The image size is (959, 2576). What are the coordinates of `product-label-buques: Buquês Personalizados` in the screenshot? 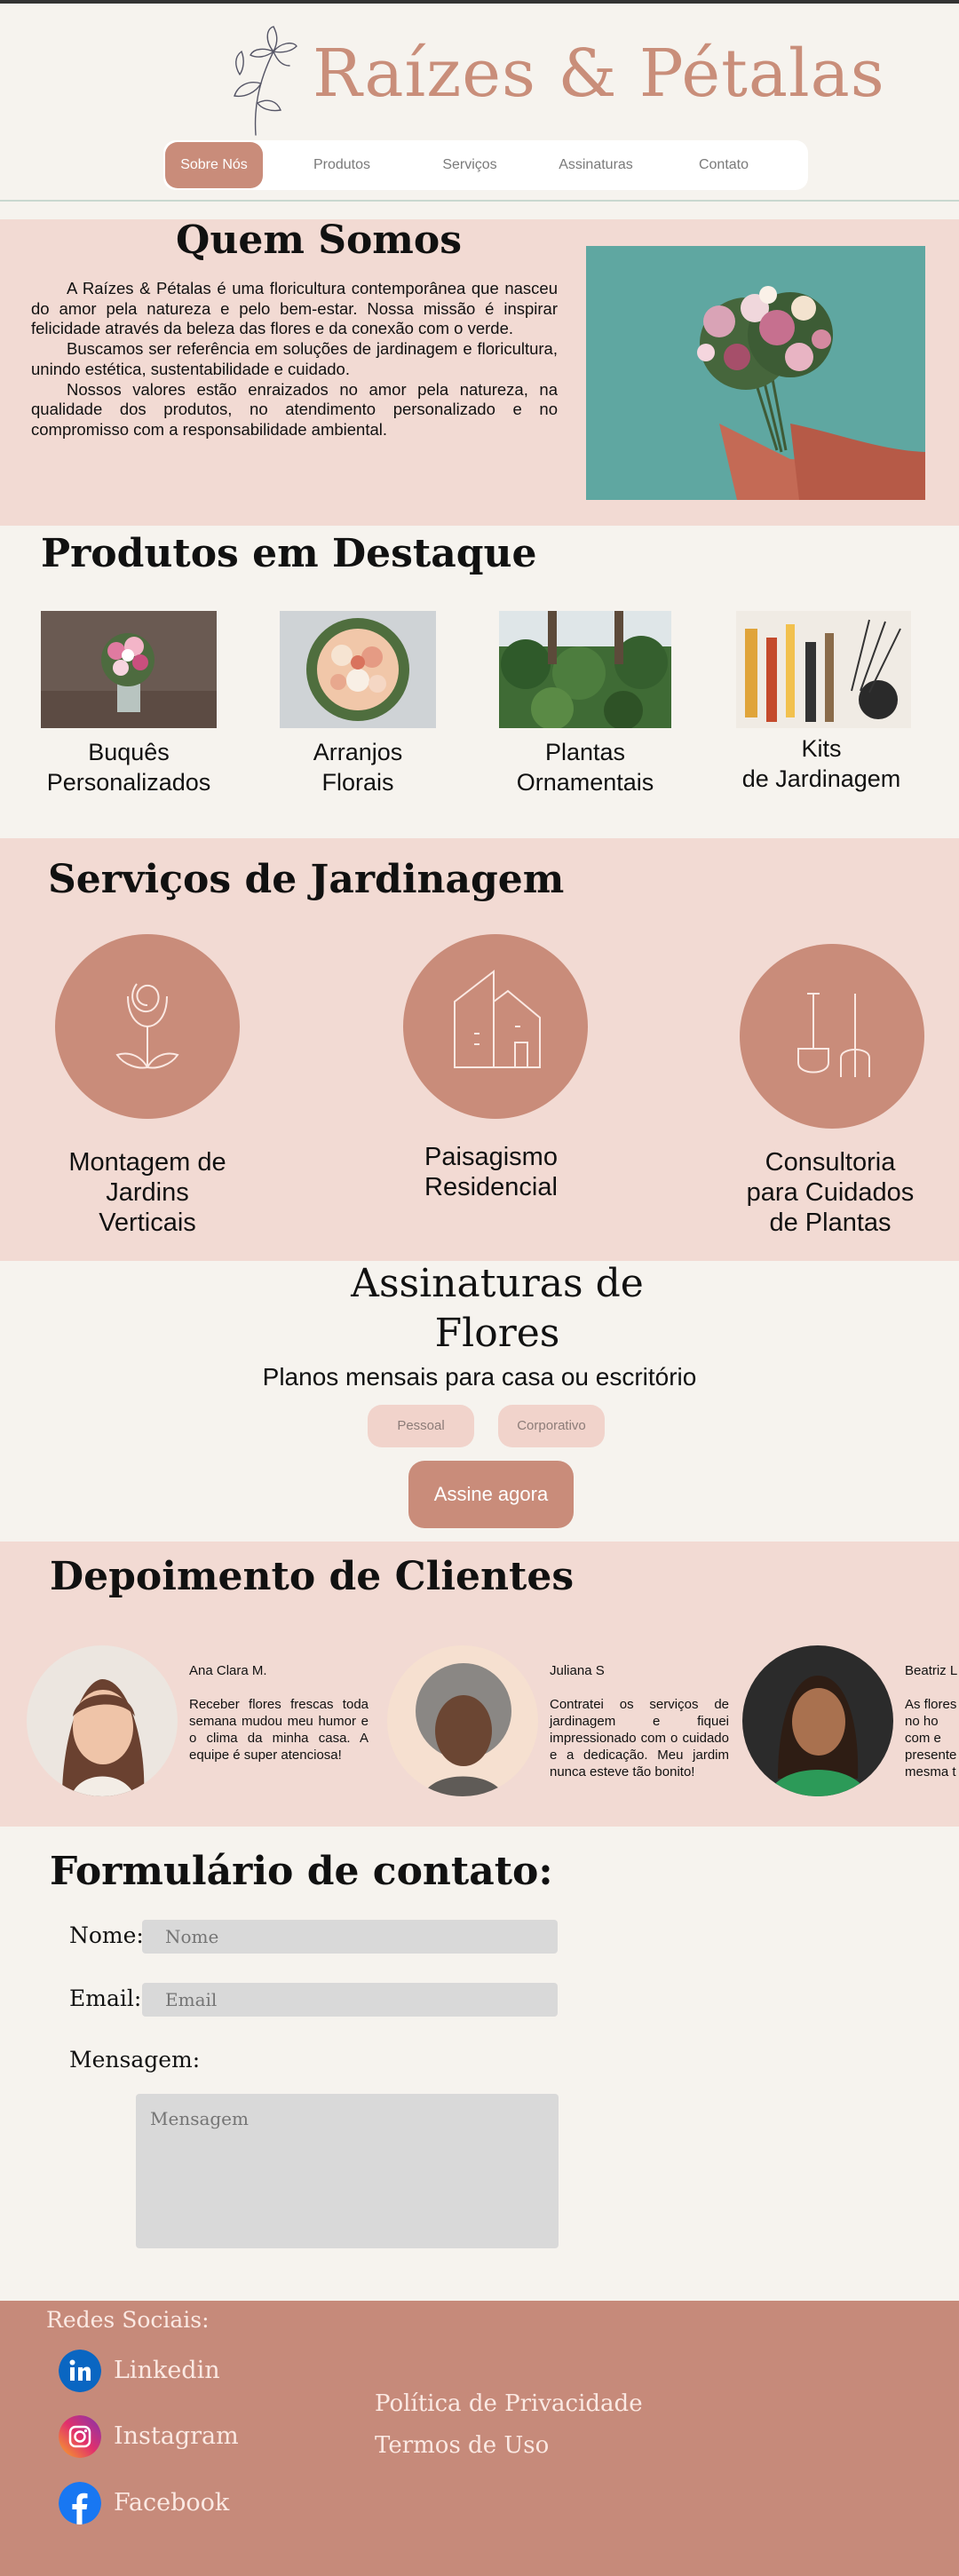 It's located at (128, 768).